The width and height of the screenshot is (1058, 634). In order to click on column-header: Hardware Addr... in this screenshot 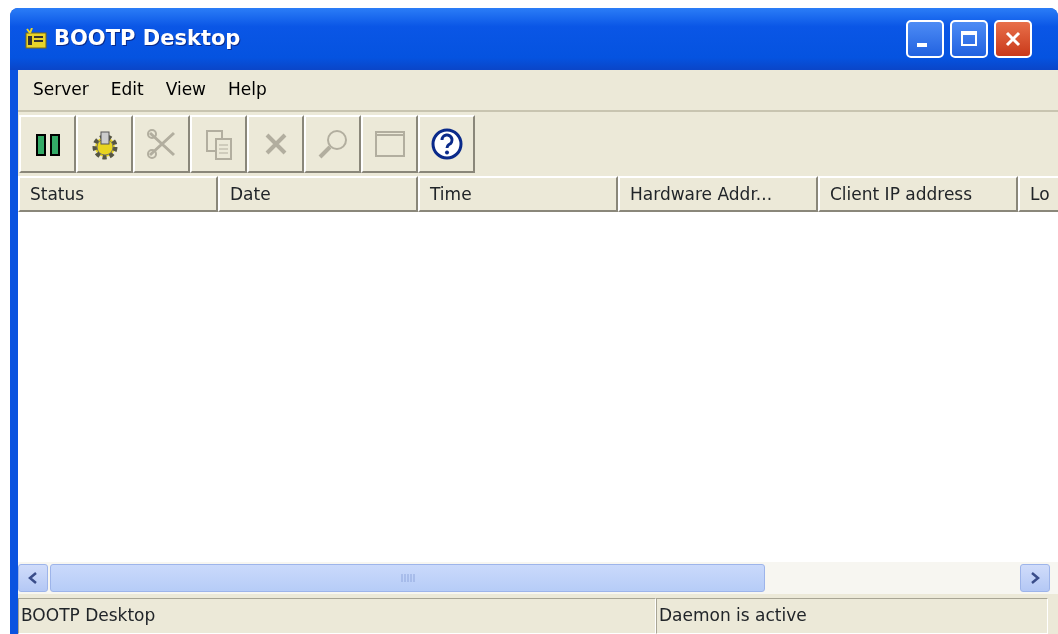, I will do `click(718, 194)`.